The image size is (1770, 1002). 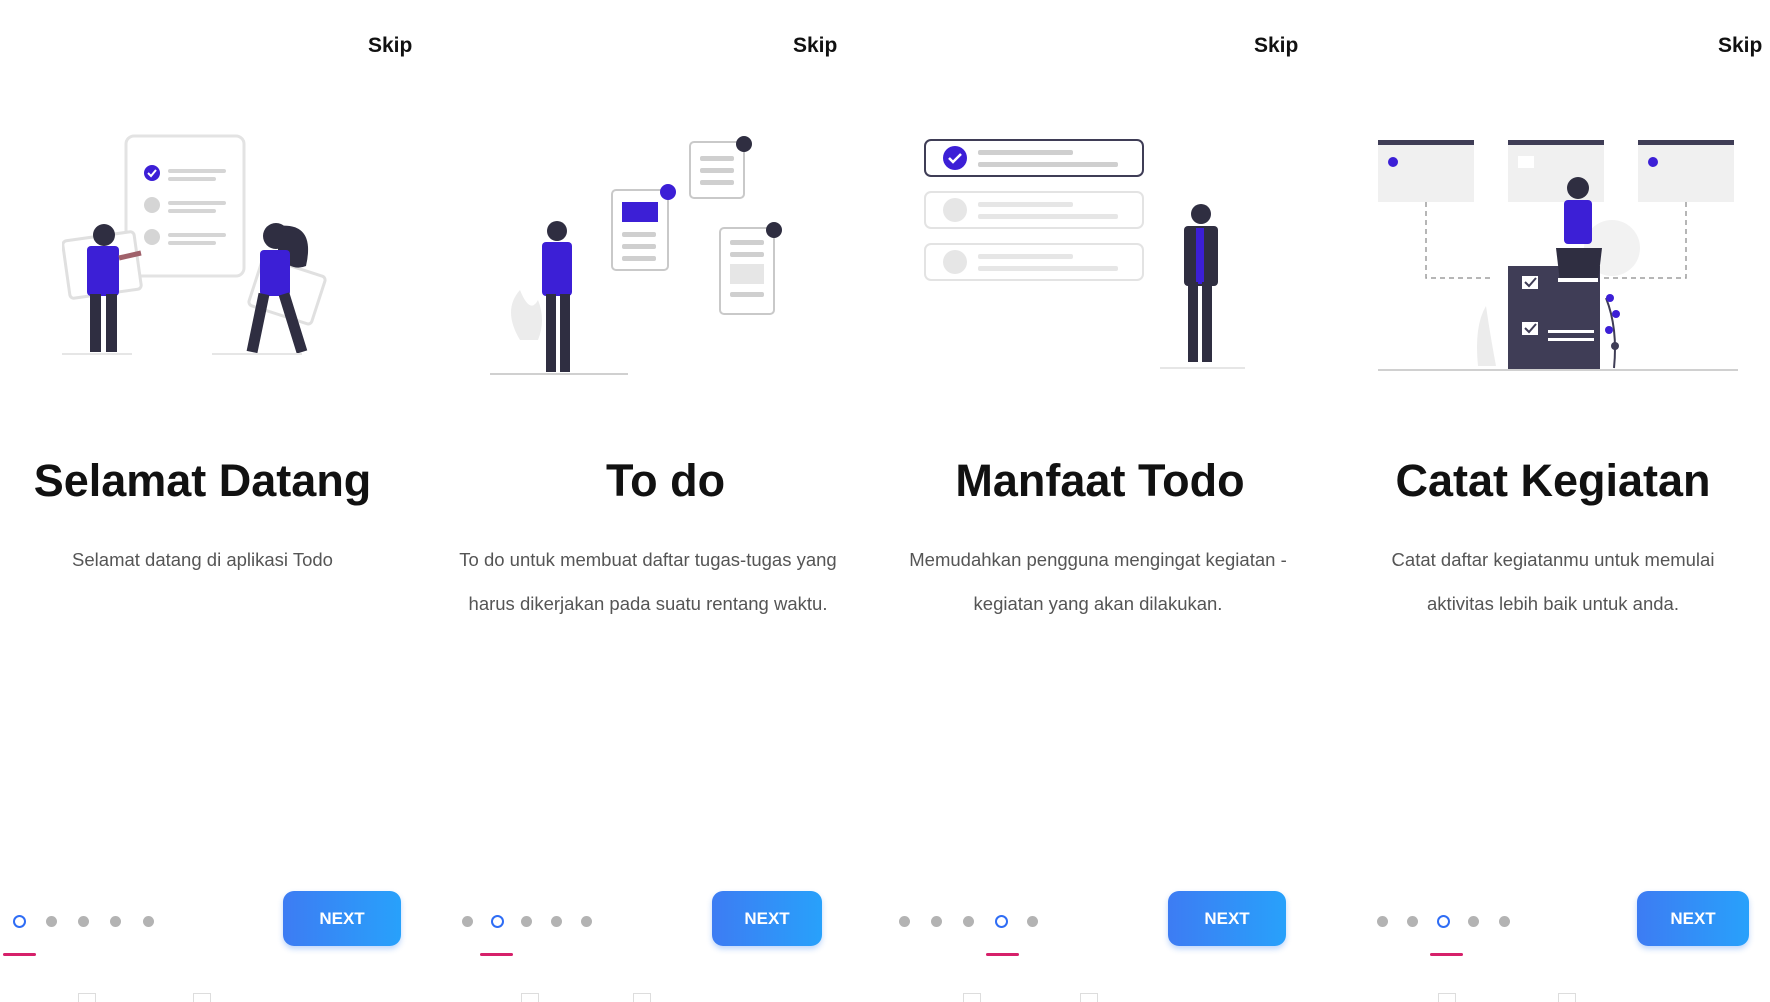 What do you see at coordinates (202, 559) in the screenshot?
I see `screen-description: Selamat datang di aplikasi Todo` at bounding box center [202, 559].